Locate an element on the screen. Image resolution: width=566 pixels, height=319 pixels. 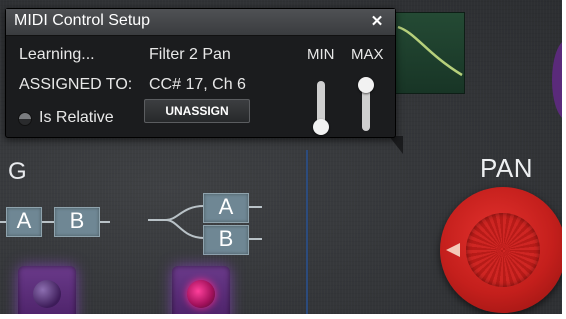
max-slider-thumb is located at coordinates (366, 85).